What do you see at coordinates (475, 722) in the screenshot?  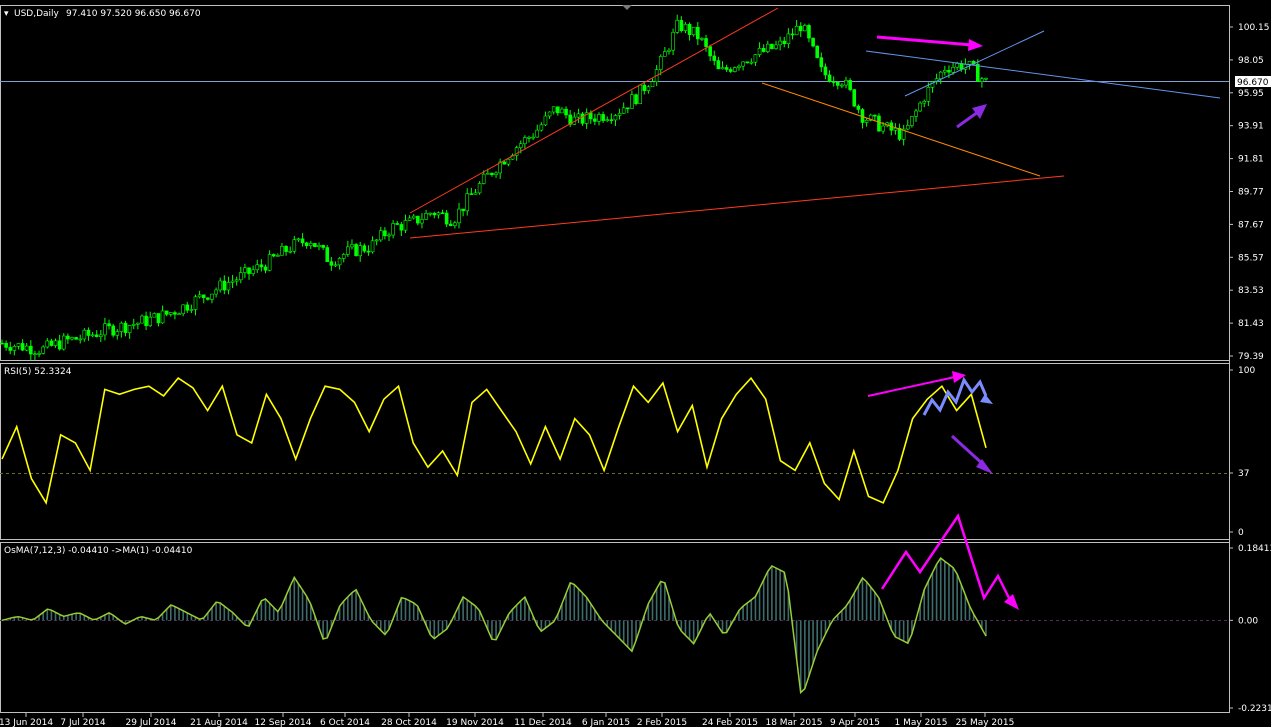 I see `time-tick-label: 19 Nov 2014` at bounding box center [475, 722].